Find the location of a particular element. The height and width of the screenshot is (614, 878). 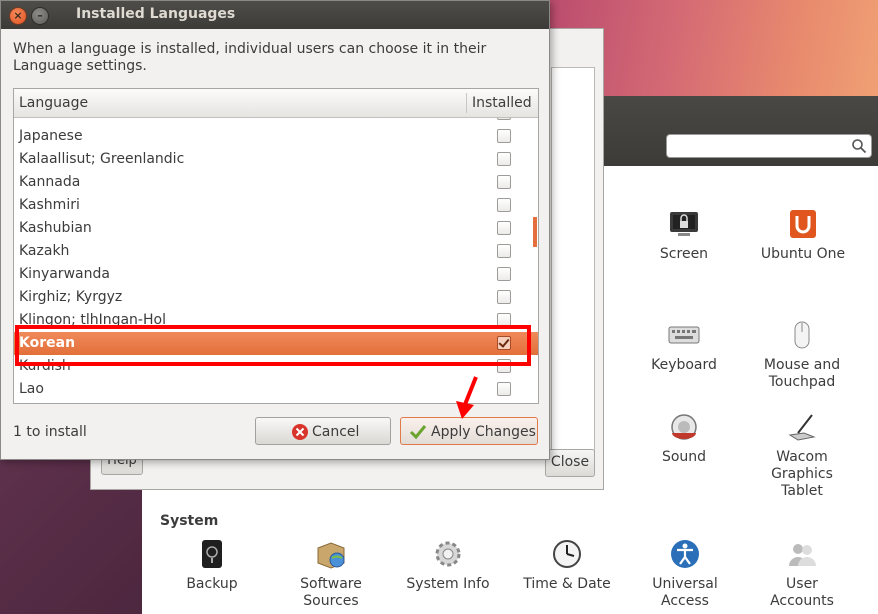

settings-item-label: Keyboard is located at coordinates (684, 365).